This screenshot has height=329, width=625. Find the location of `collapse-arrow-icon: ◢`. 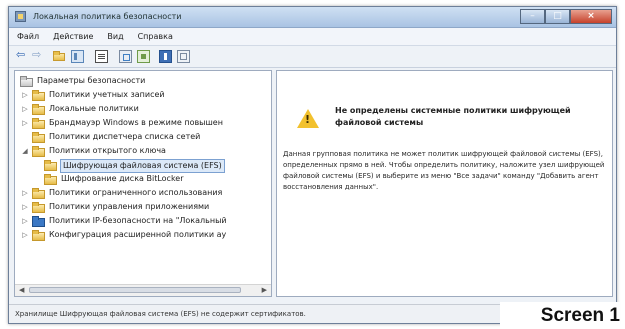

collapse-arrow-icon: ◢ is located at coordinates (25, 151).